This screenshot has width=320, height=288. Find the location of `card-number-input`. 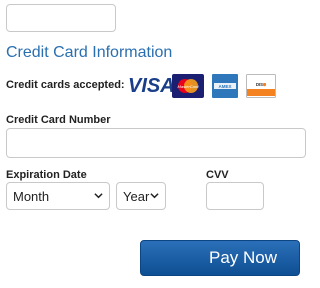

card-number-input is located at coordinates (156, 143).